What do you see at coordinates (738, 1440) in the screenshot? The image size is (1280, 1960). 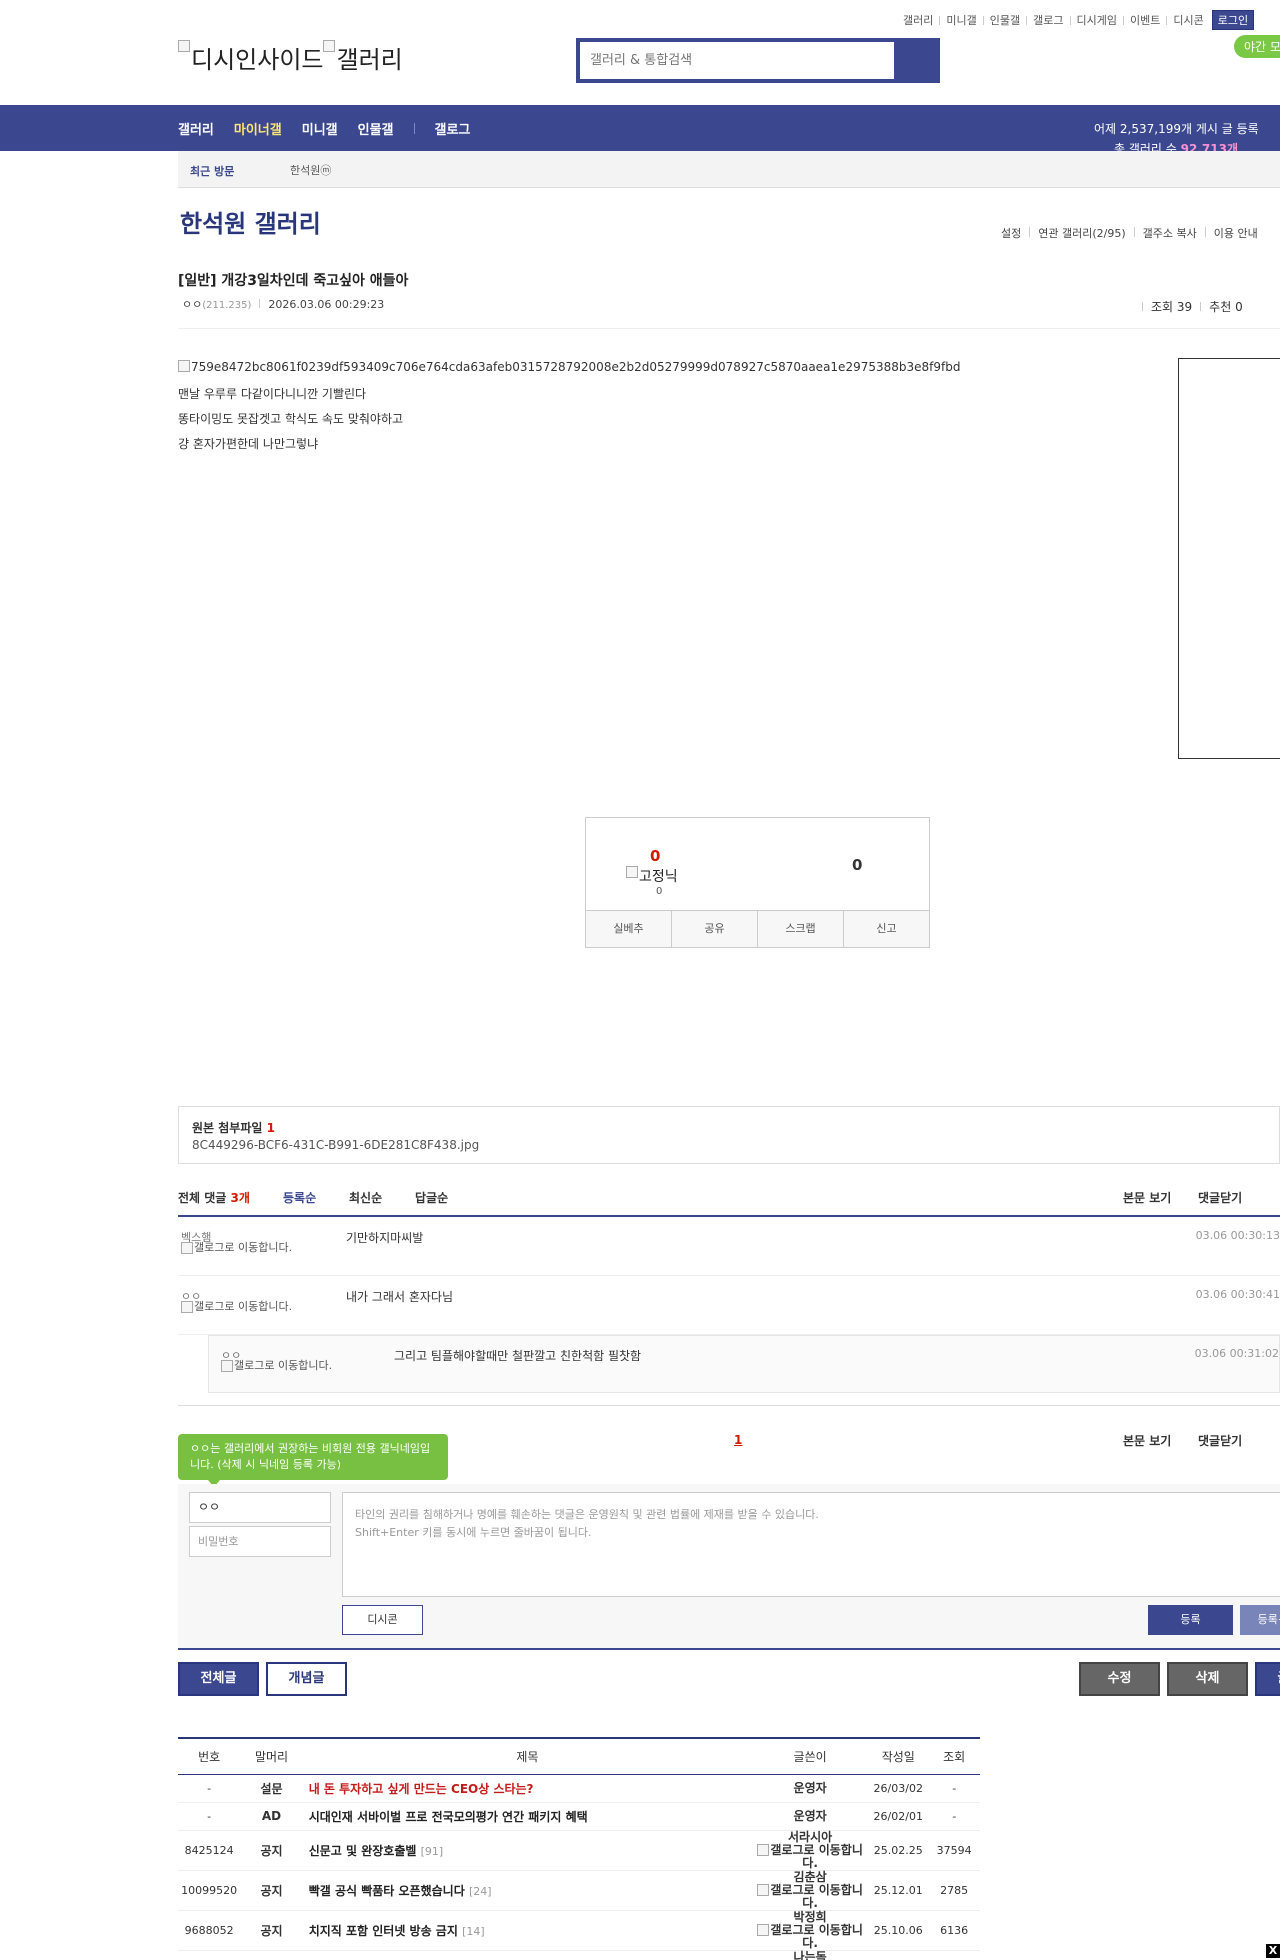 I see `comment-page-1: 1` at bounding box center [738, 1440].